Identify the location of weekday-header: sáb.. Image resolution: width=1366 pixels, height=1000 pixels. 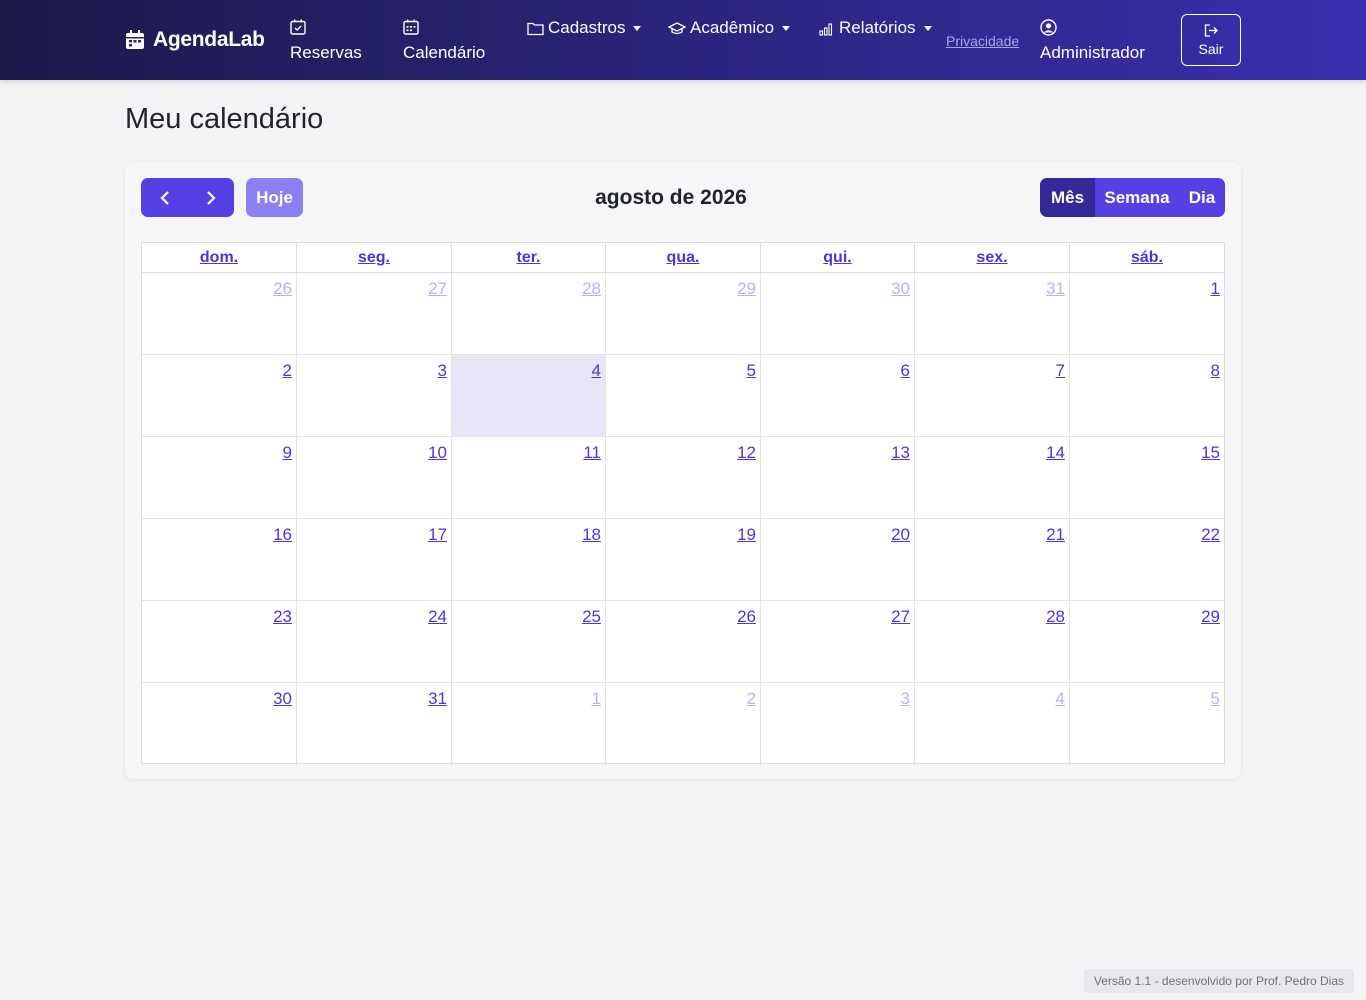
(1147, 258).